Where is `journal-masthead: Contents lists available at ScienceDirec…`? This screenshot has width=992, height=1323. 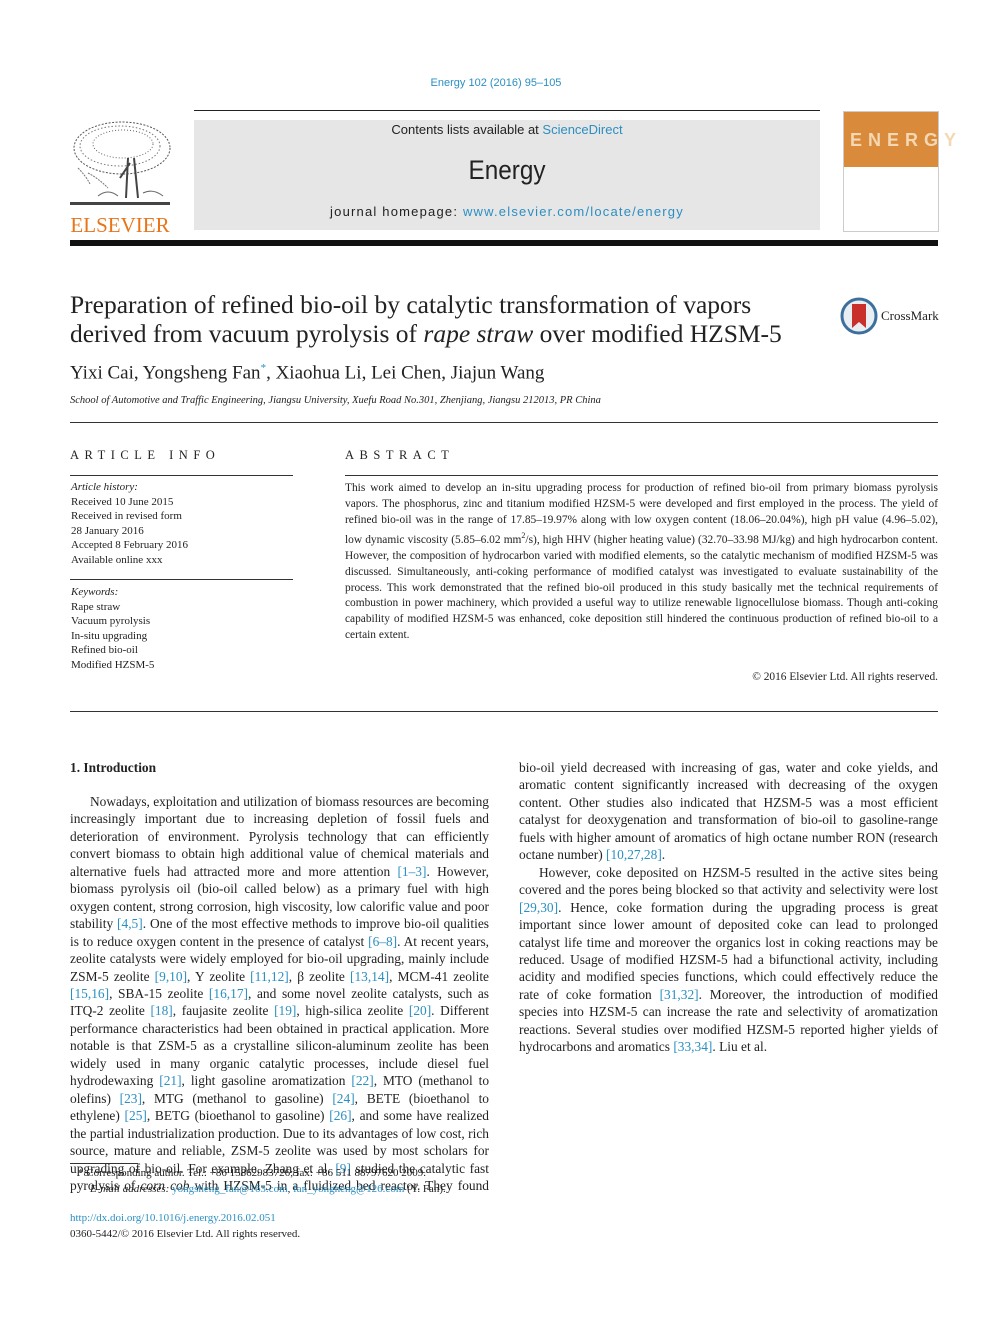 journal-masthead: Contents lists available at ScienceDirec… is located at coordinates (507, 175).